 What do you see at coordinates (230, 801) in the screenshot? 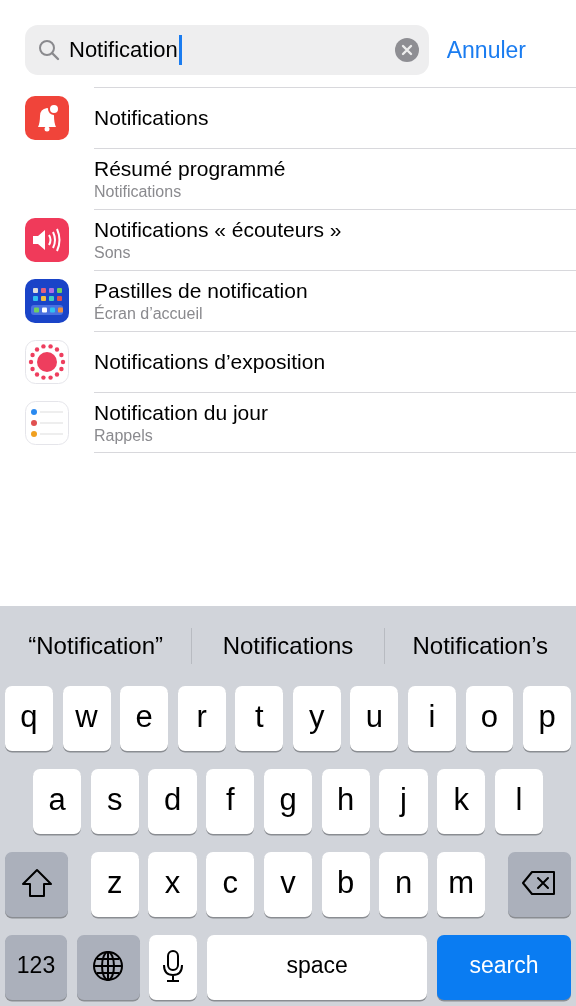
I see `letter-key: f` at bounding box center [230, 801].